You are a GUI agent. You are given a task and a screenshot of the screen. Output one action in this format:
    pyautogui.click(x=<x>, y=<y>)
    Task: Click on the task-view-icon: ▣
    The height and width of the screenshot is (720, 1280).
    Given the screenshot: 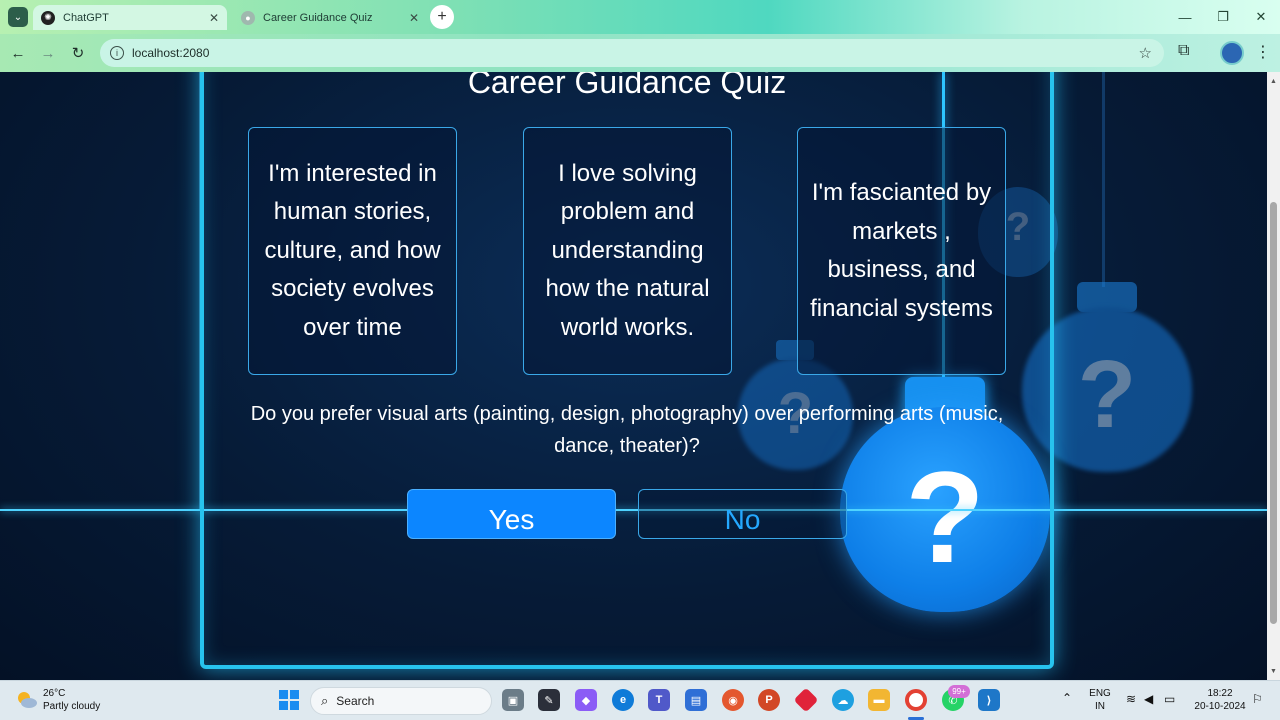 What is the action you would take?
    pyautogui.click(x=513, y=700)
    